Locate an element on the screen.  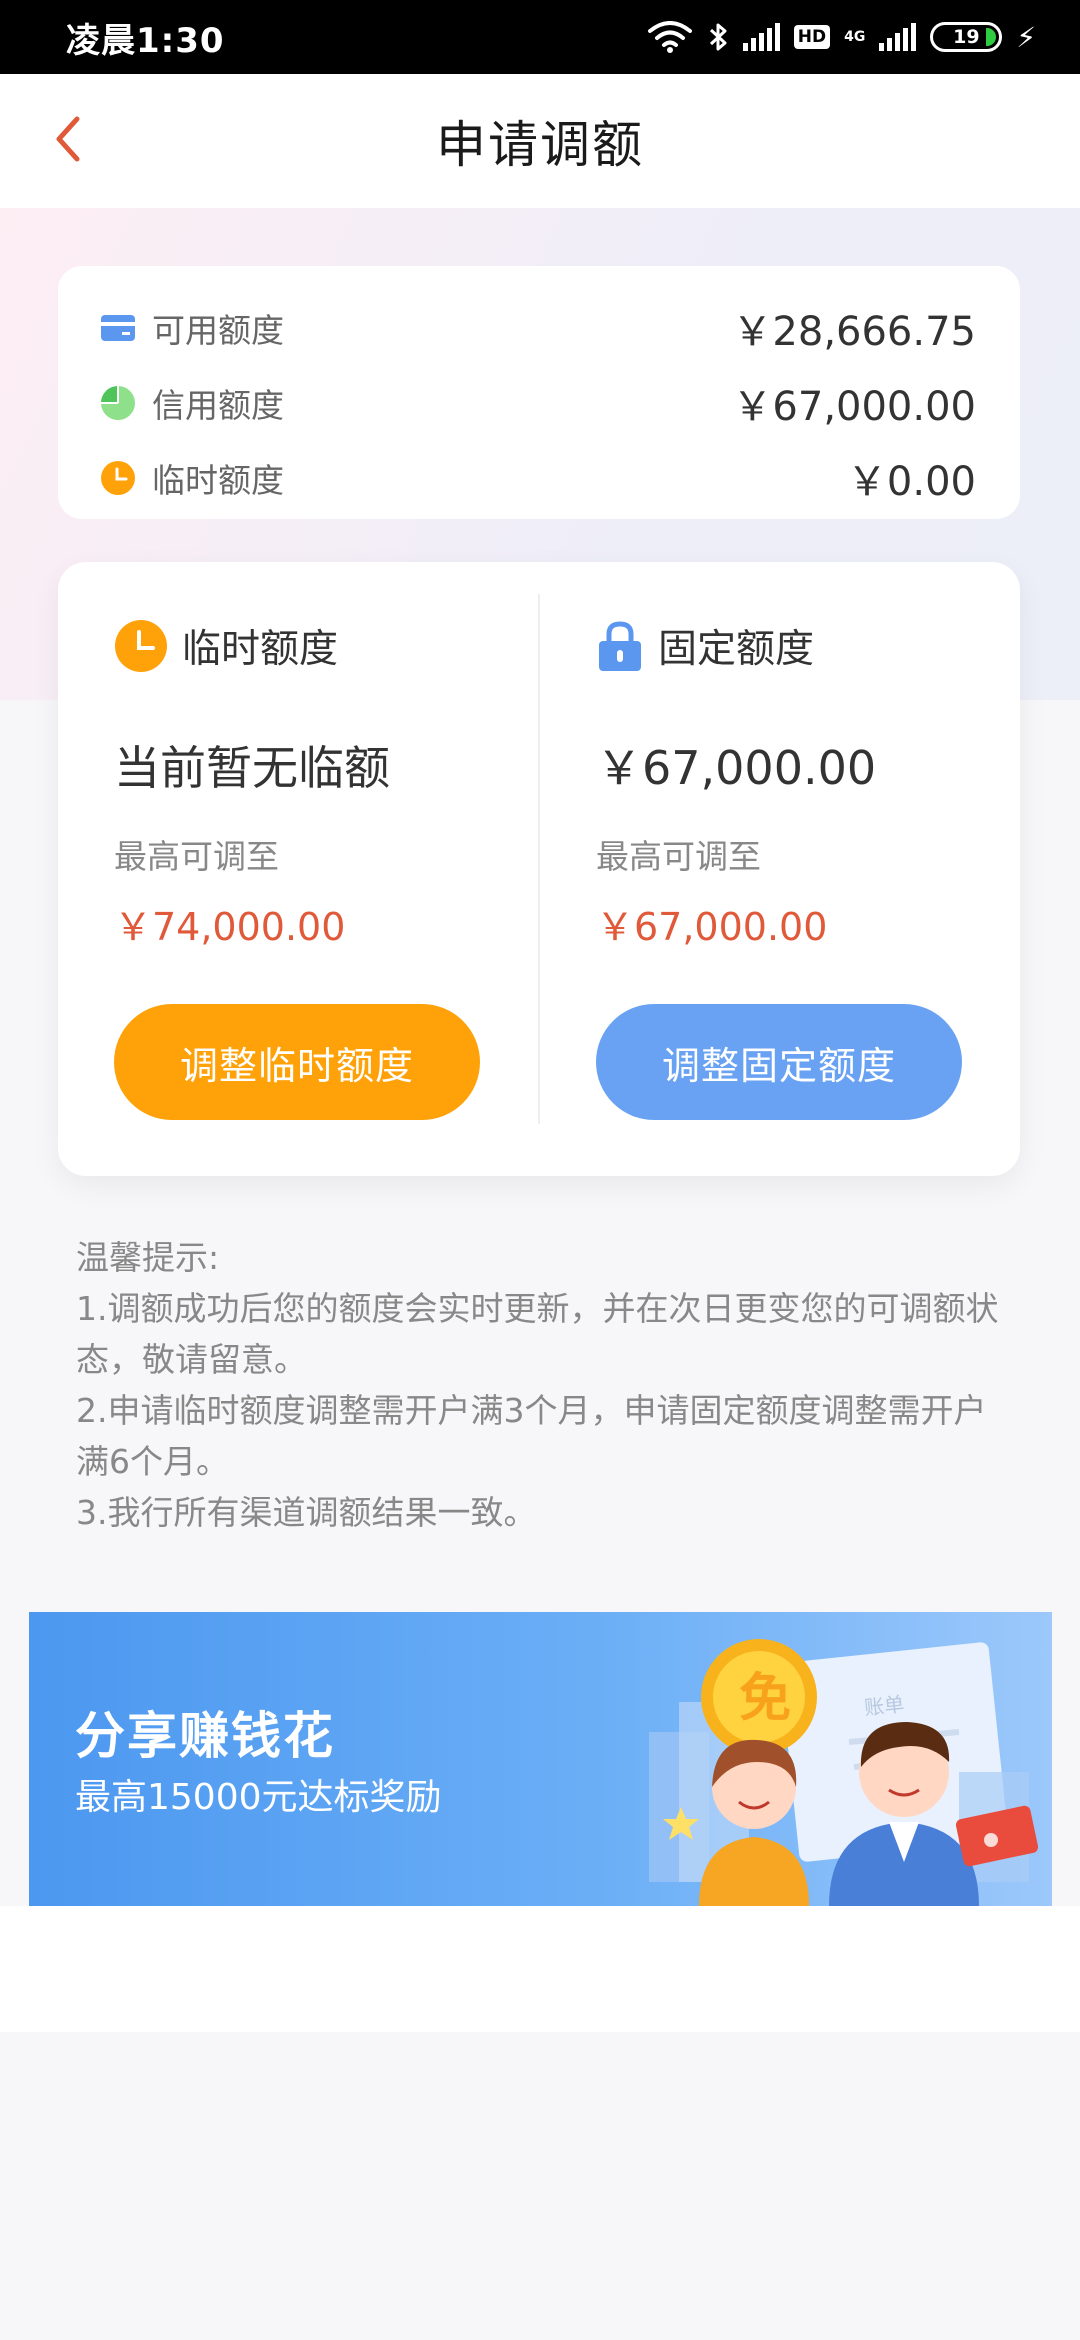
tips-line: 1.调额成功后您的额度会实时更新，并在次日更变您的可调额状态，敬请留意。 is located at coordinates (537, 1334).